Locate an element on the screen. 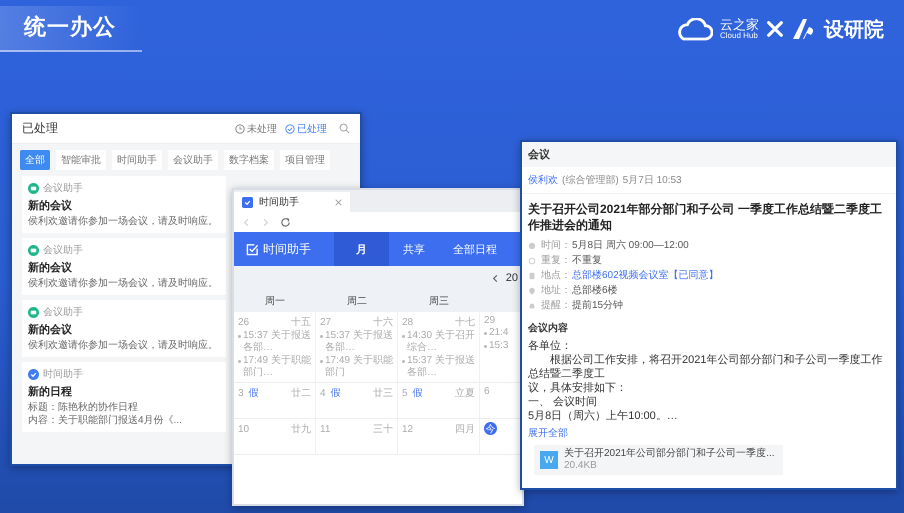 The image size is (904, 513). calendar-day-cell: 4 假 廿三 is located at coordinates (357, 401).